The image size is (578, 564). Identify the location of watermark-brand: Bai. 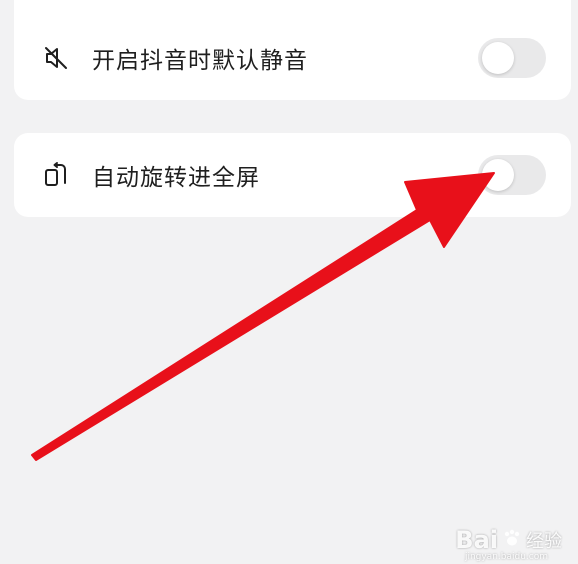
(476, 540).